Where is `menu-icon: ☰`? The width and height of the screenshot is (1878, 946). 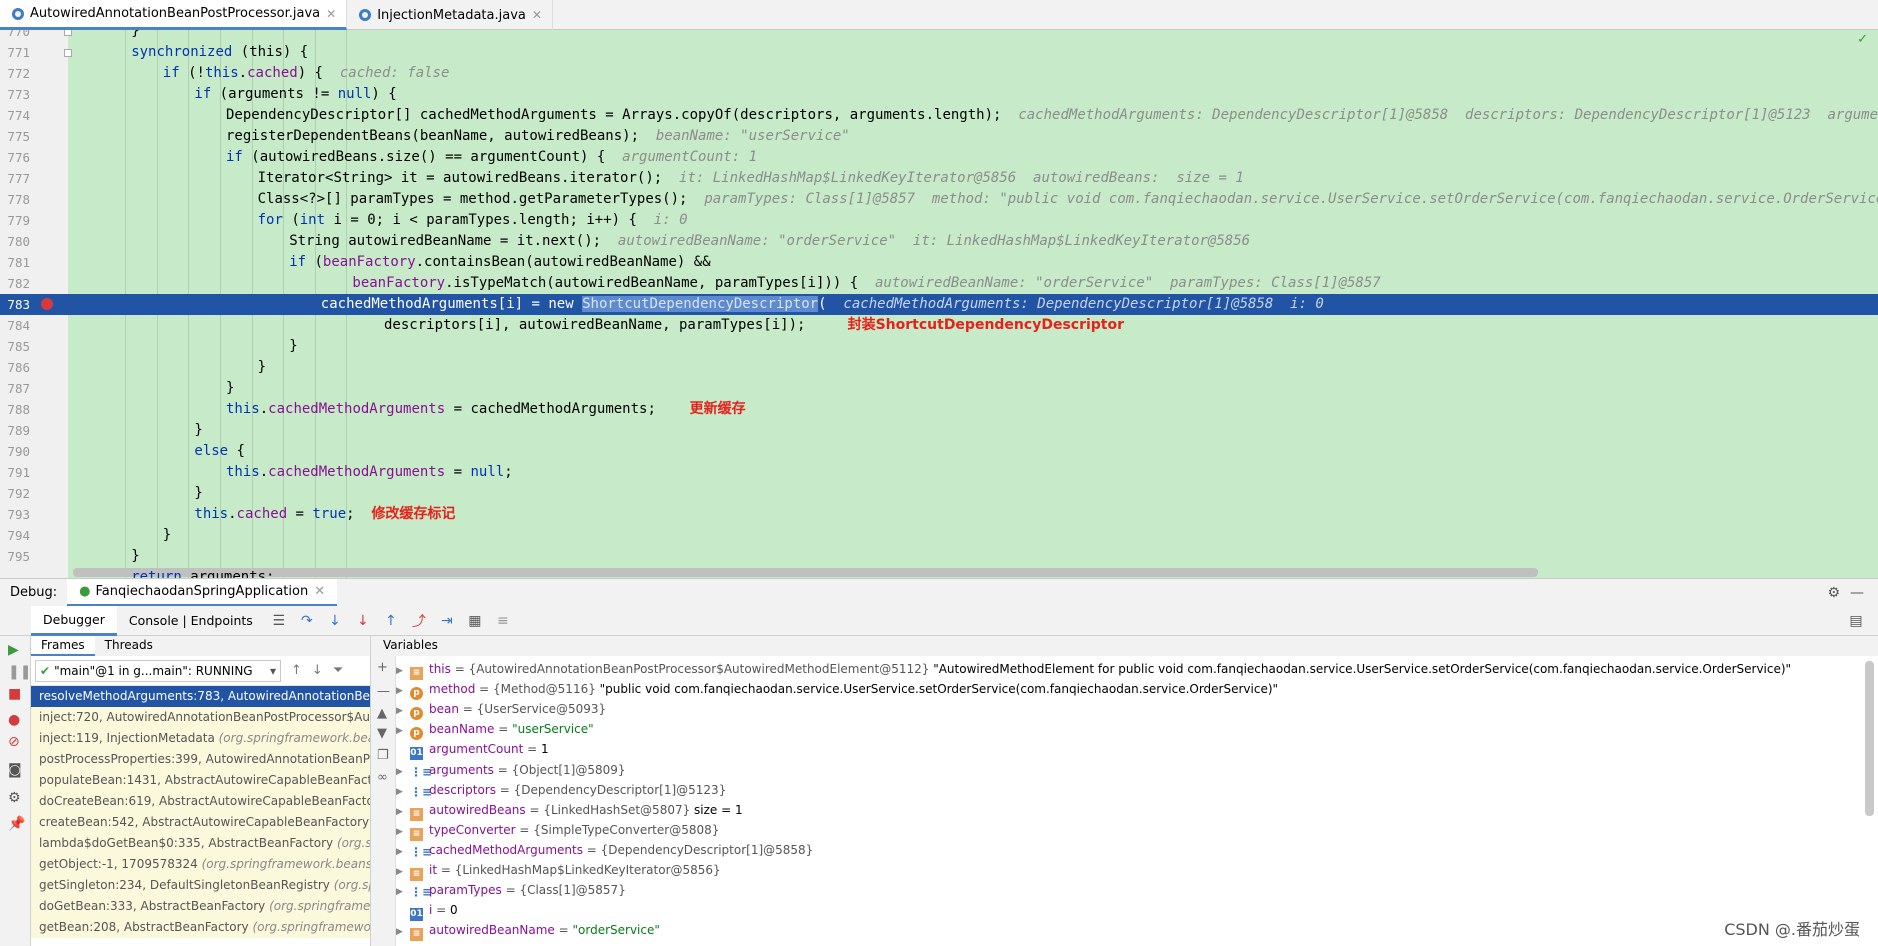
menu-icon: ☰ is located at coordinates (279, 621).